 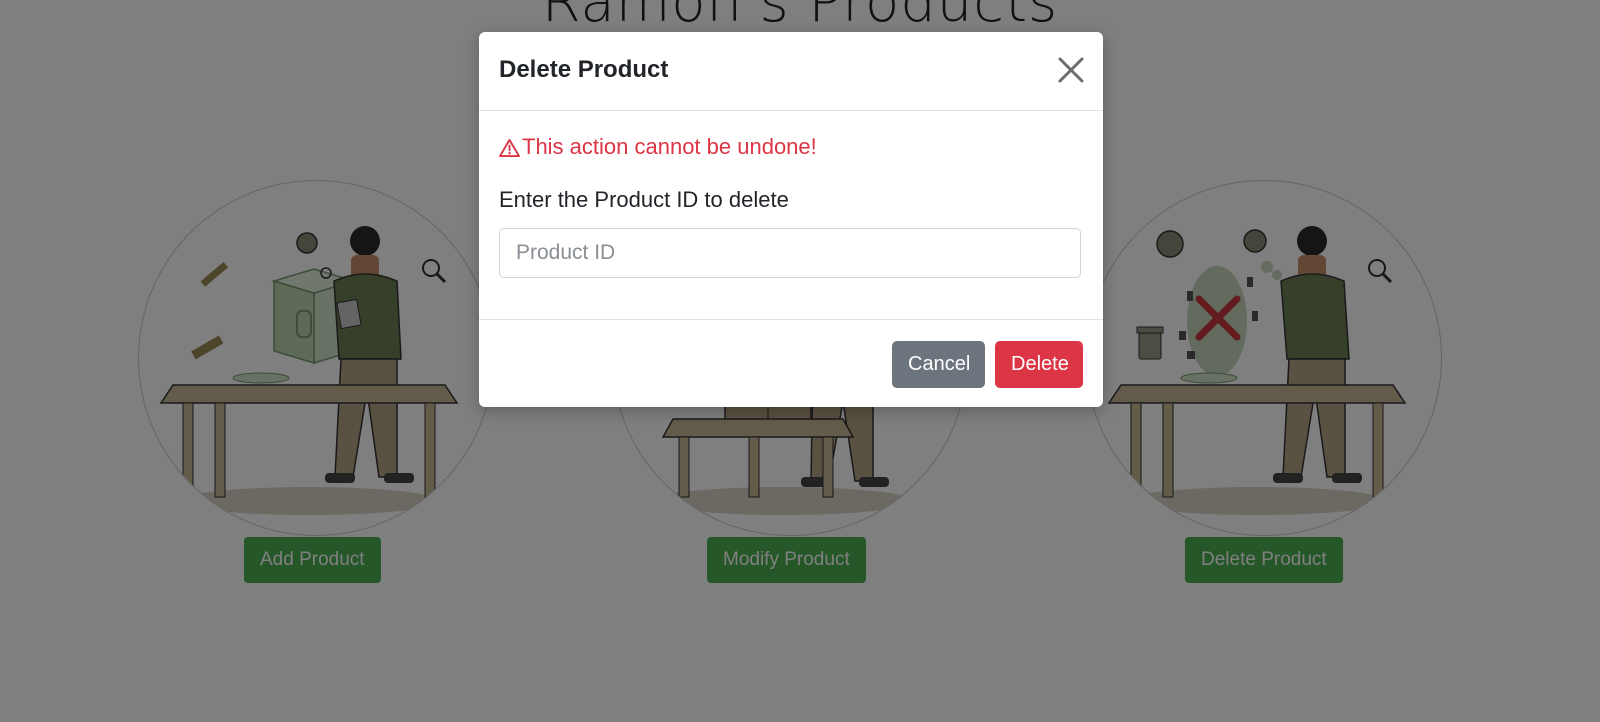 I want to click on modal-header: Delete Product, so click(x=791, y=71).